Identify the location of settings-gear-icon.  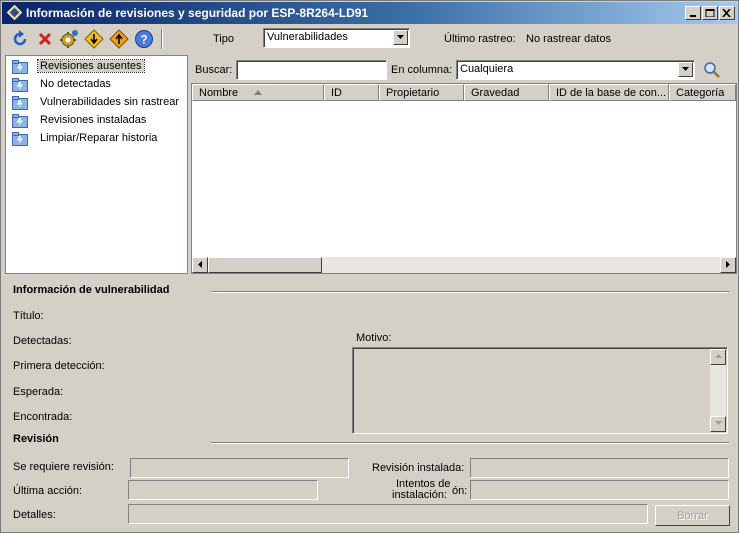
(69, 39).